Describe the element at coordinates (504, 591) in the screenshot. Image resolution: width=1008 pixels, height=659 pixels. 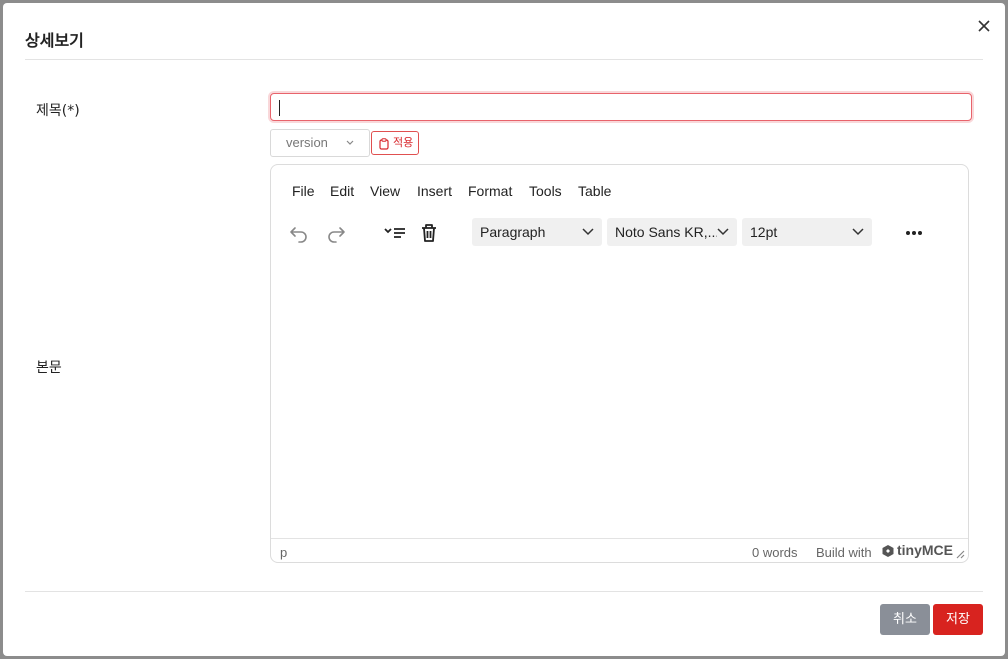
I see `footer-divider` at that location.